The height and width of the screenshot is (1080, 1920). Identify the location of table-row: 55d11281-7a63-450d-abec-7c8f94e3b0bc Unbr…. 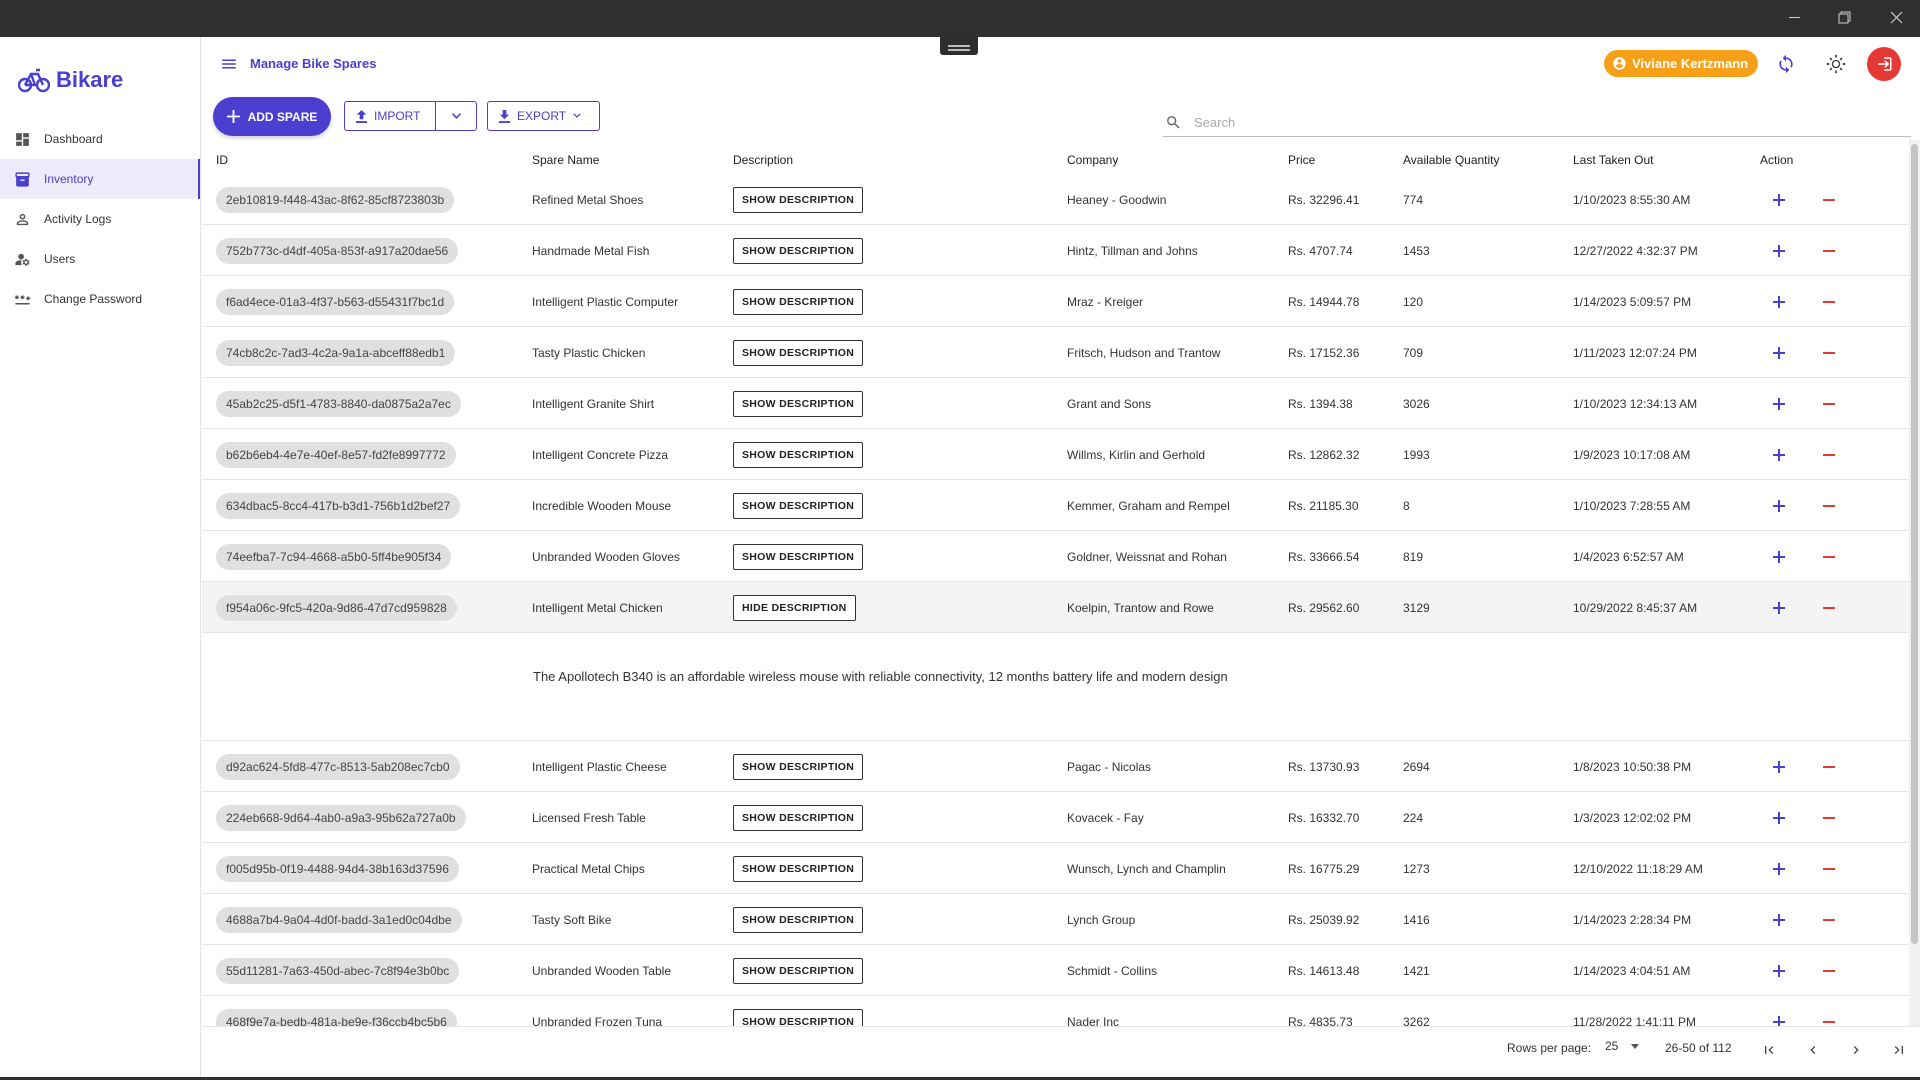
(1055, 970).